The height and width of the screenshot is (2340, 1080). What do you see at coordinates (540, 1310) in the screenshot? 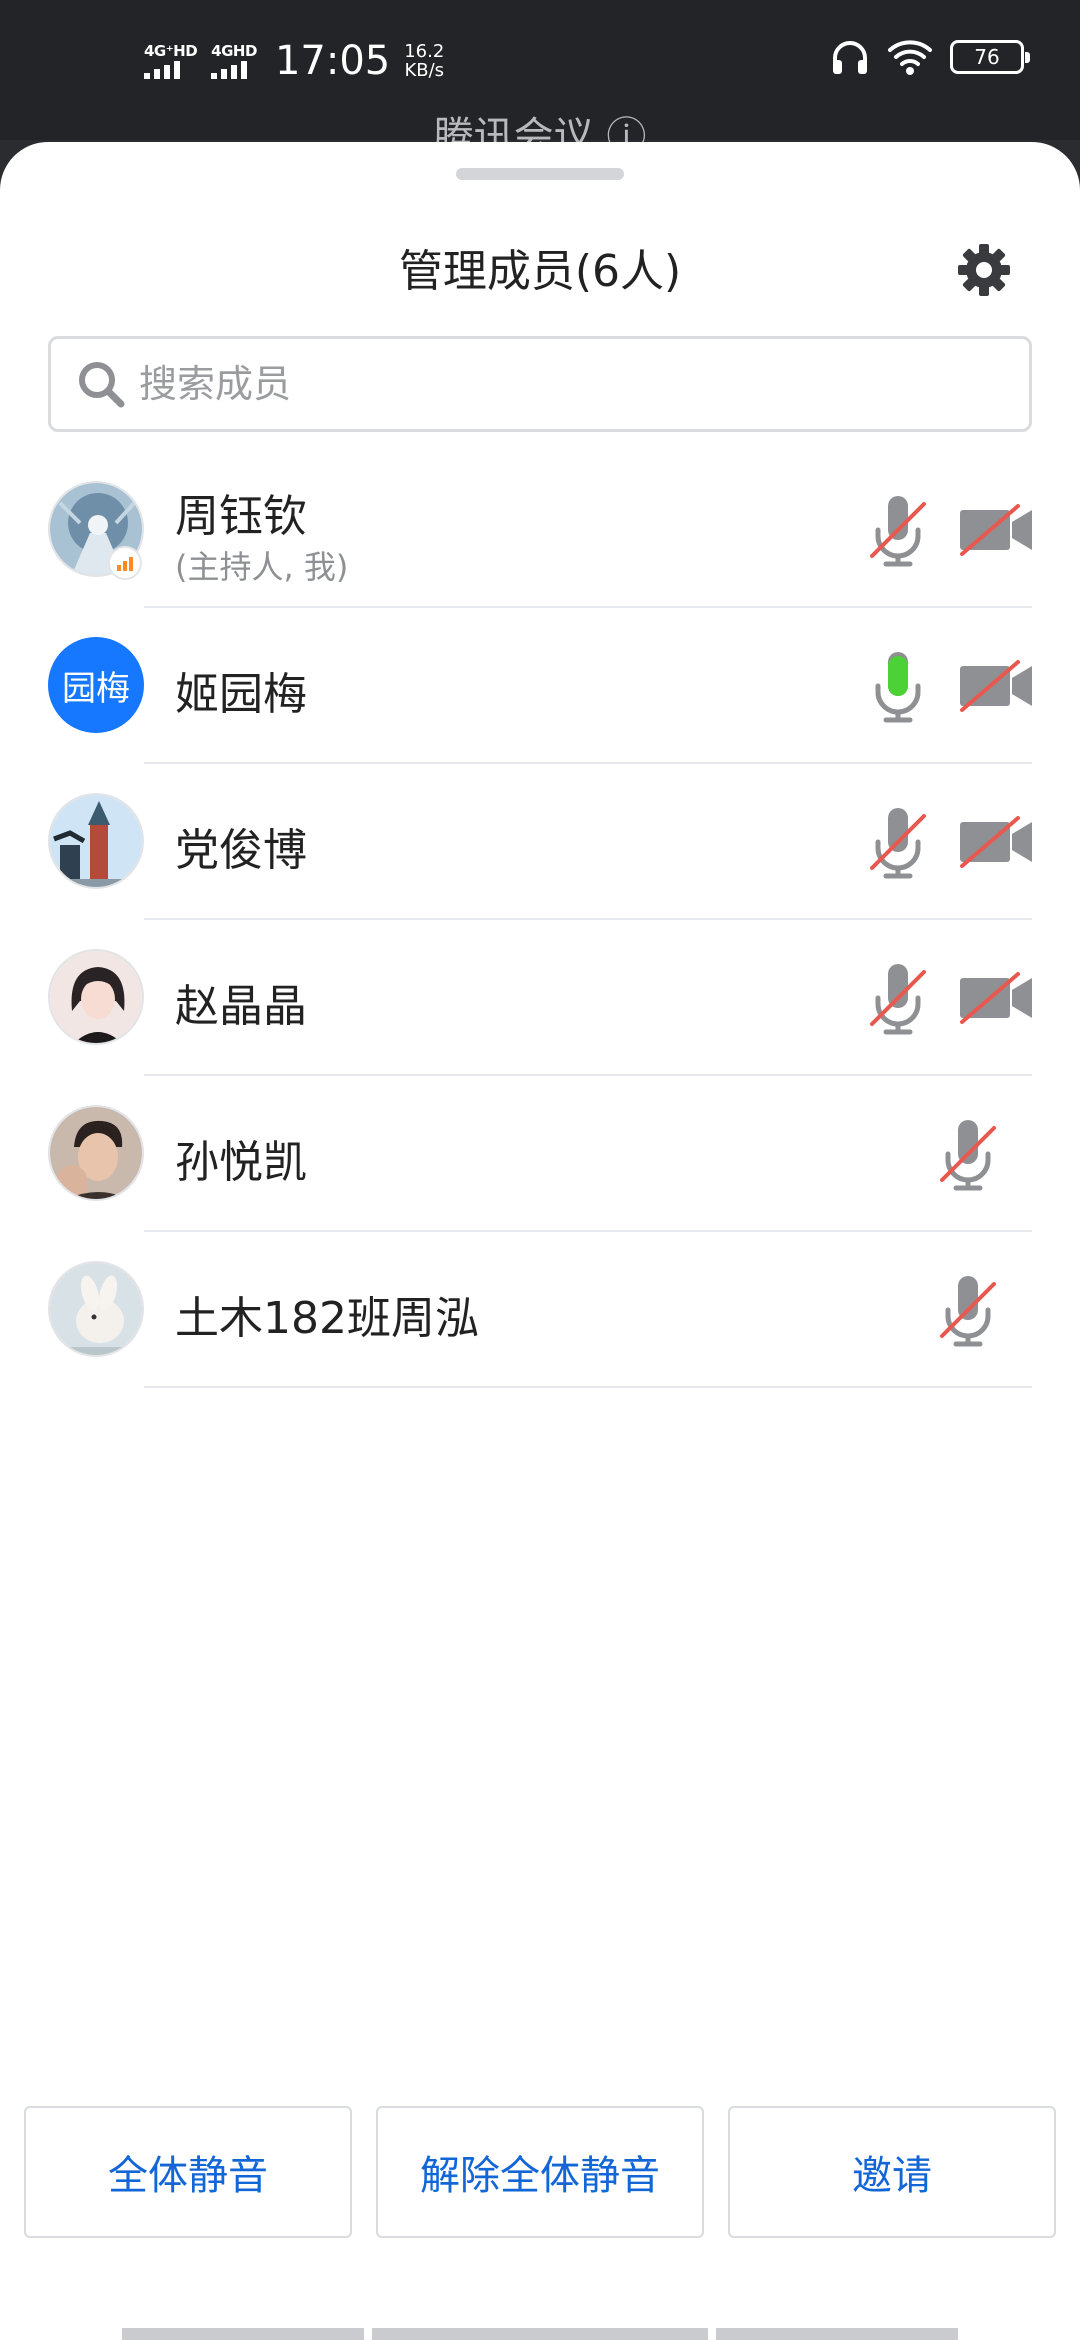
I see `member-row: 土木182班周泓` at bounding box center [540, 1310].